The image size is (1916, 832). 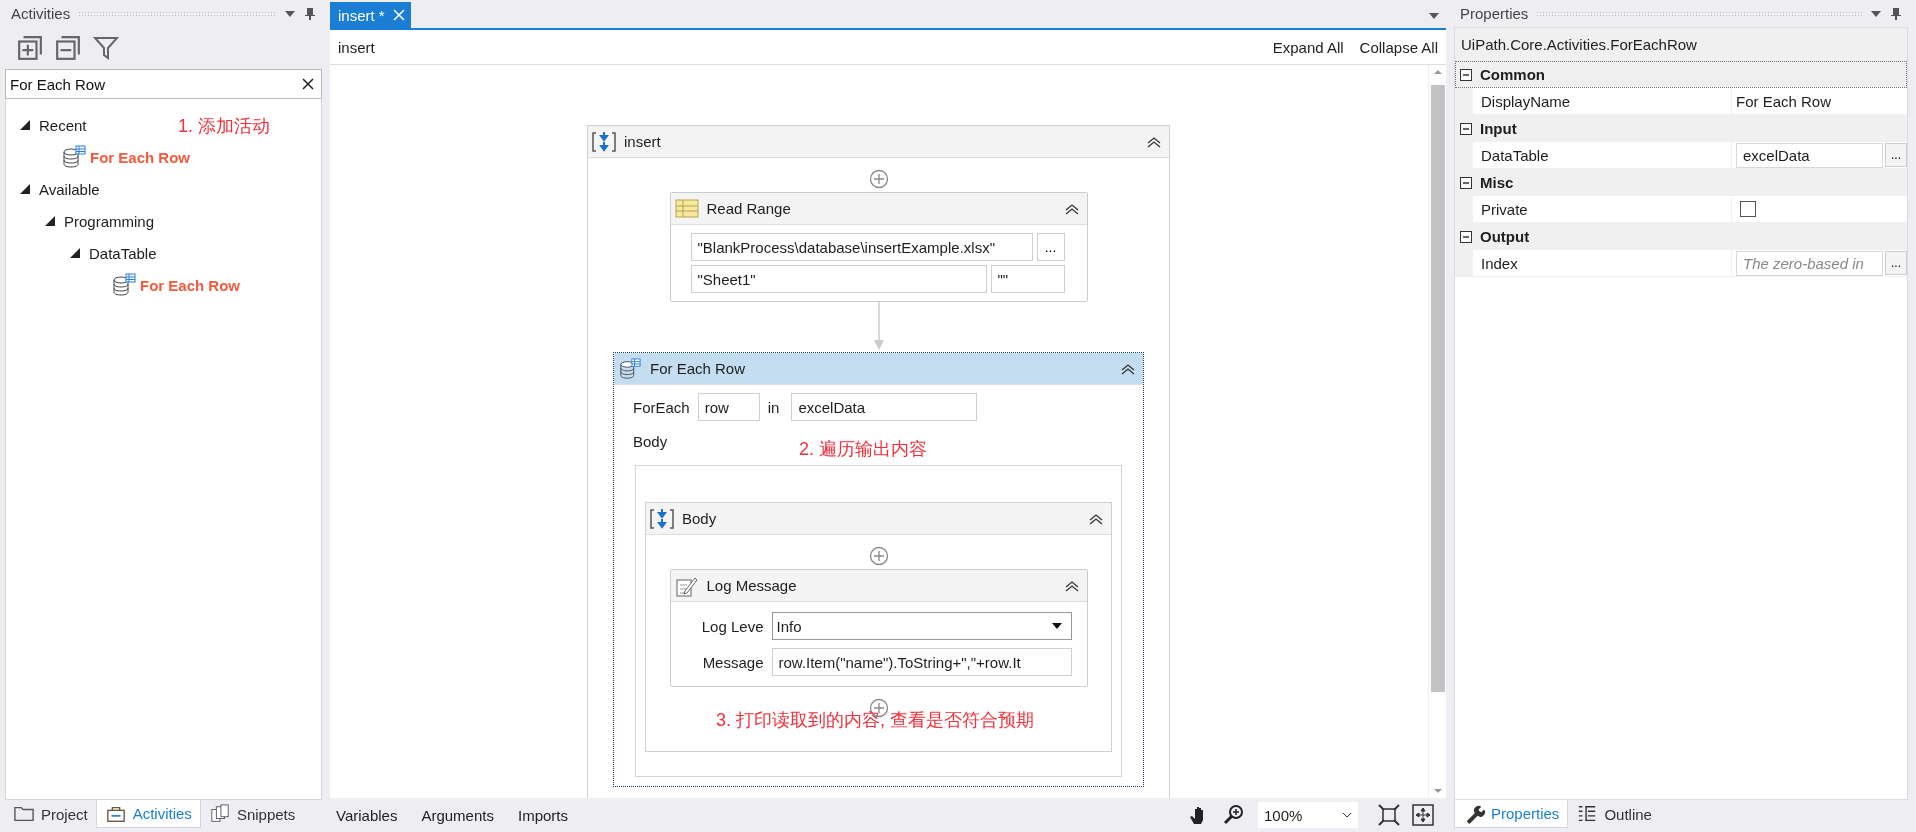 I want to click on panel-tab: Activities, so click(x=148, y=814).